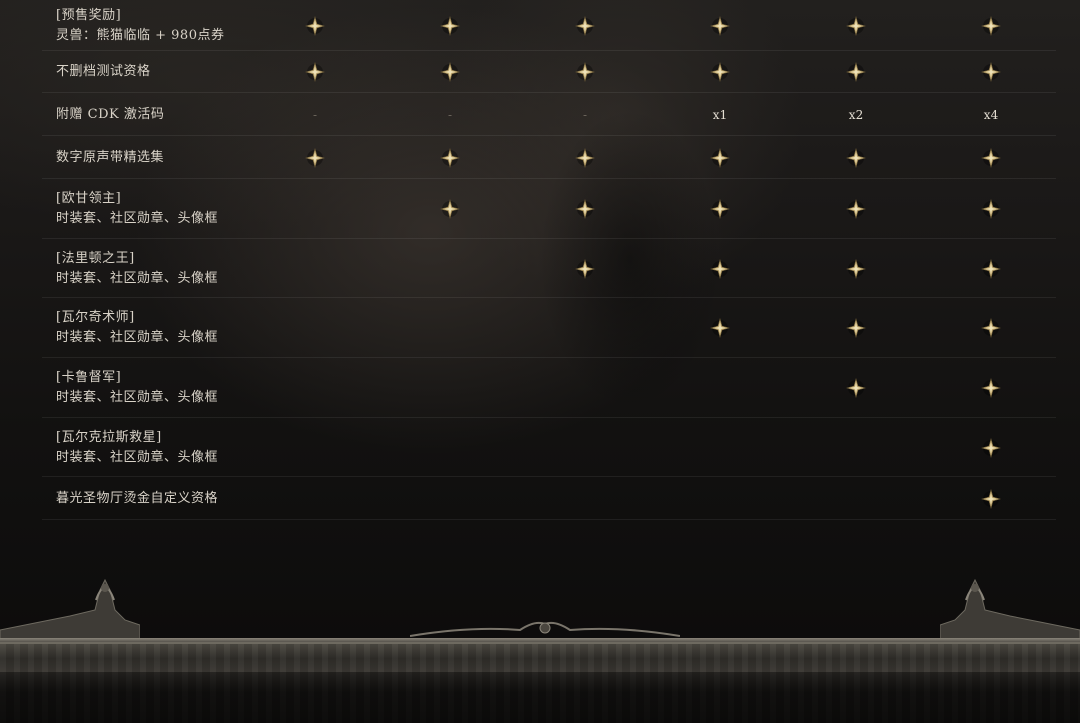  I want to click on right-corner-ornament, so click(1010, 611).